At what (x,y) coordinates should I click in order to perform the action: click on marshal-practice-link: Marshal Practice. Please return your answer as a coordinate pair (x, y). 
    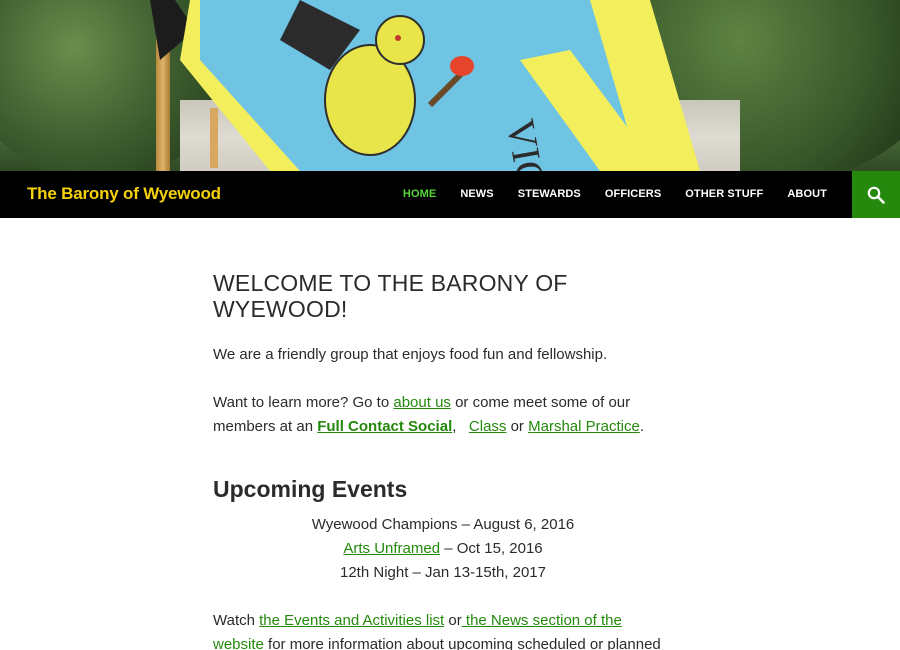
    Looking at the image, I should click on (584, 426).